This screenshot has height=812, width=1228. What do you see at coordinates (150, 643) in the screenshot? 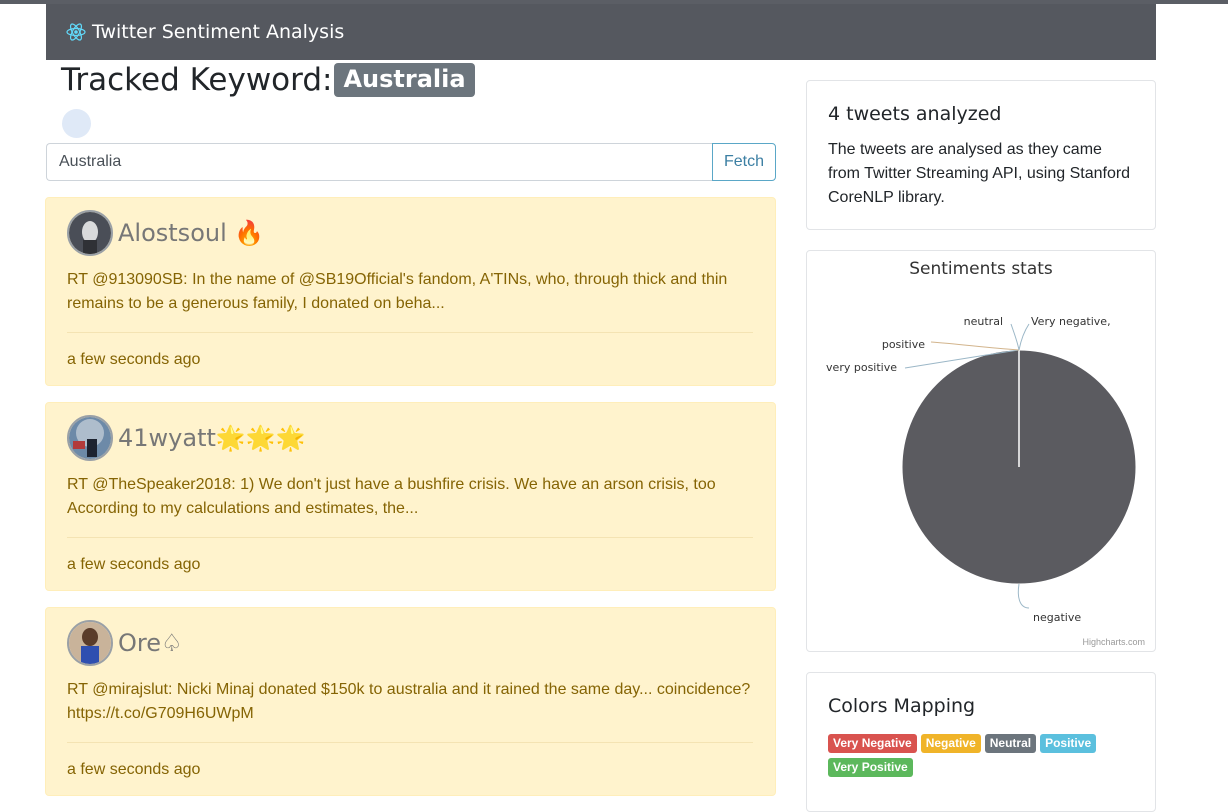
I see `tweet-username: Ore♤` at bounding box center [150, 643].